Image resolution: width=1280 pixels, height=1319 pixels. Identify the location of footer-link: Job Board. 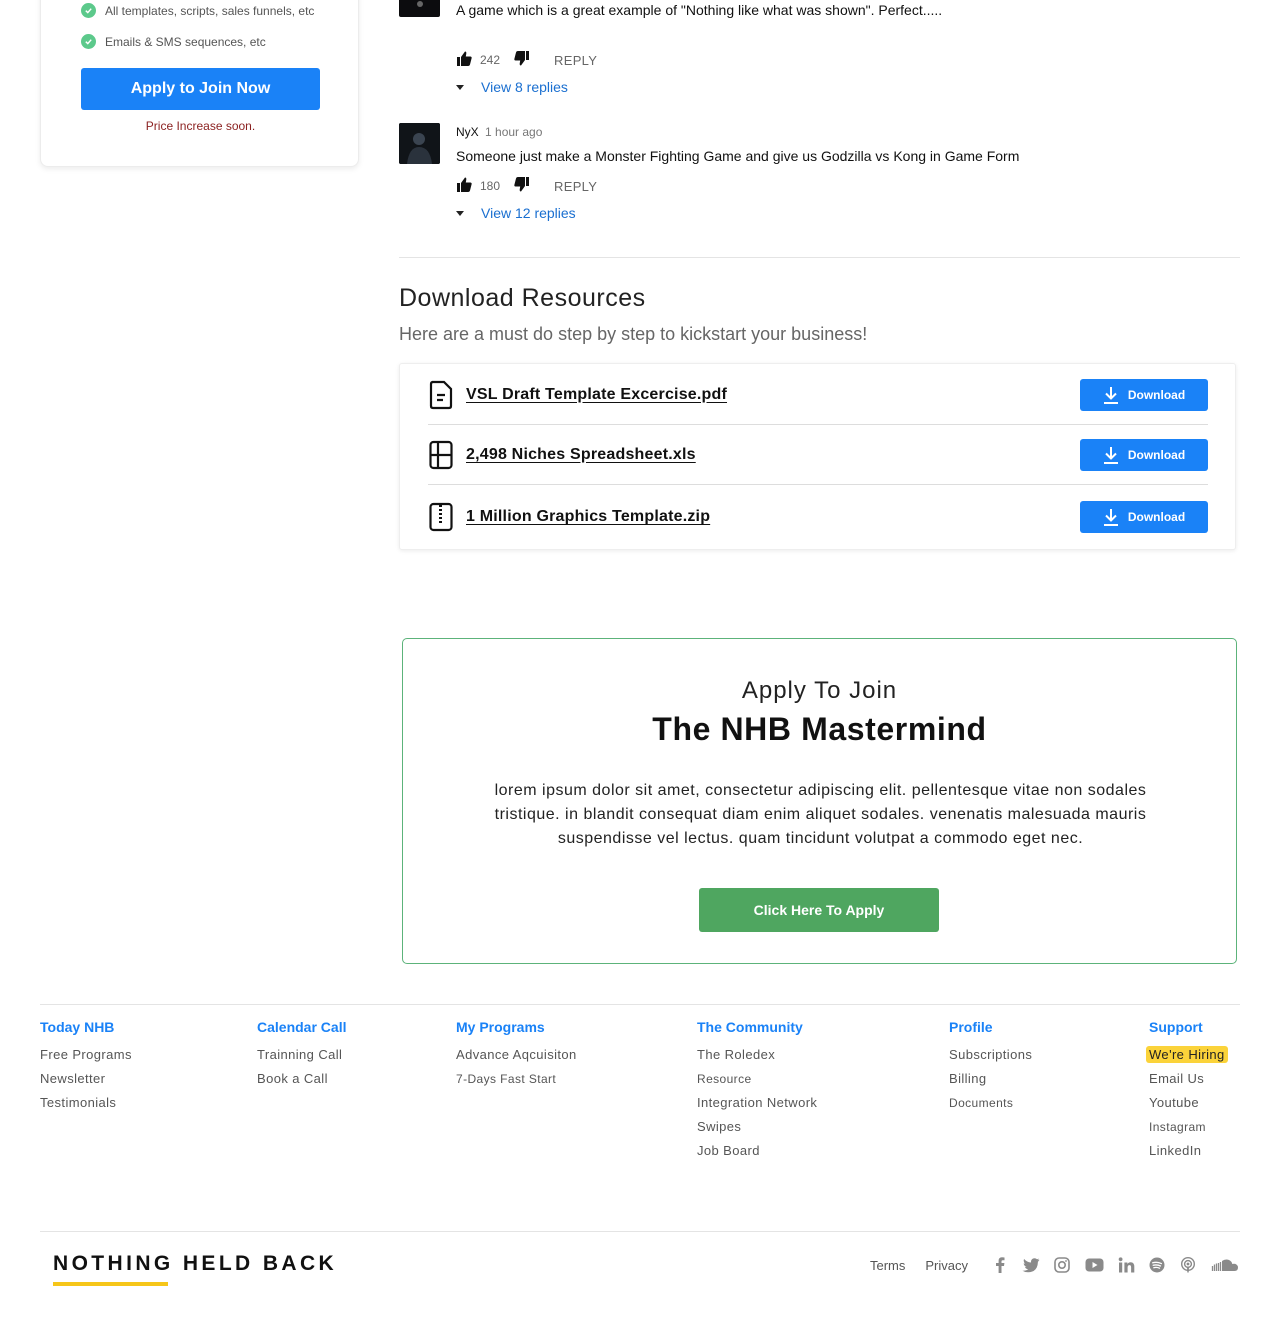
(757, 1151).